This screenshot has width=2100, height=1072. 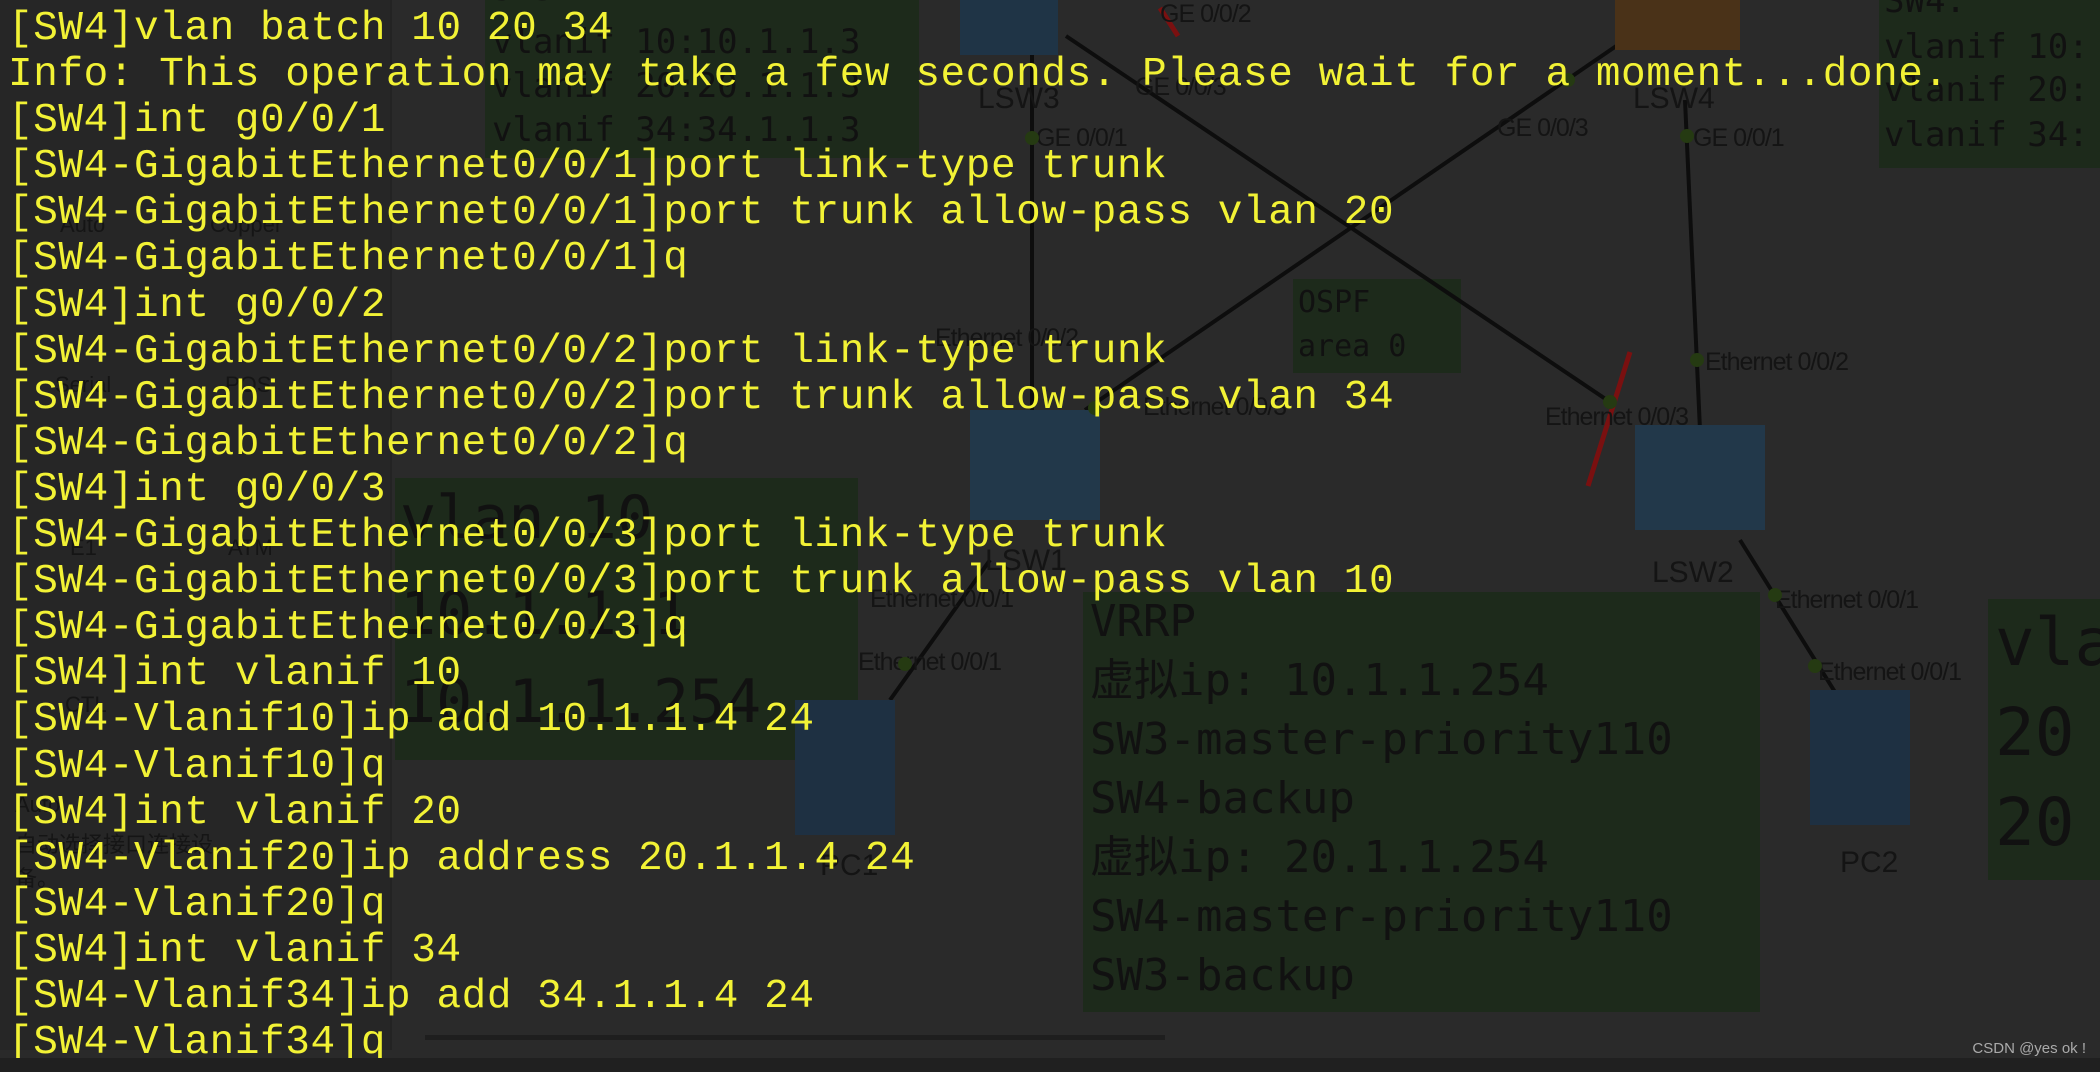 I want to click on terminal-line: [SW4-Vlanif10]q, so click(x=197, y=766).